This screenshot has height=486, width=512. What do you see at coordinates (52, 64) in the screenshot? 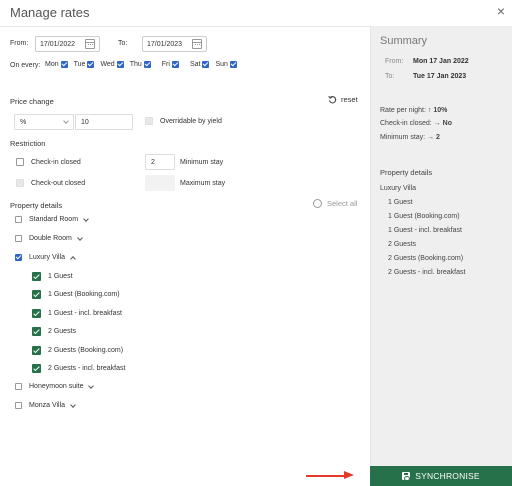
I see `day-label-mon: Mon` at bounding box center [52, 64].